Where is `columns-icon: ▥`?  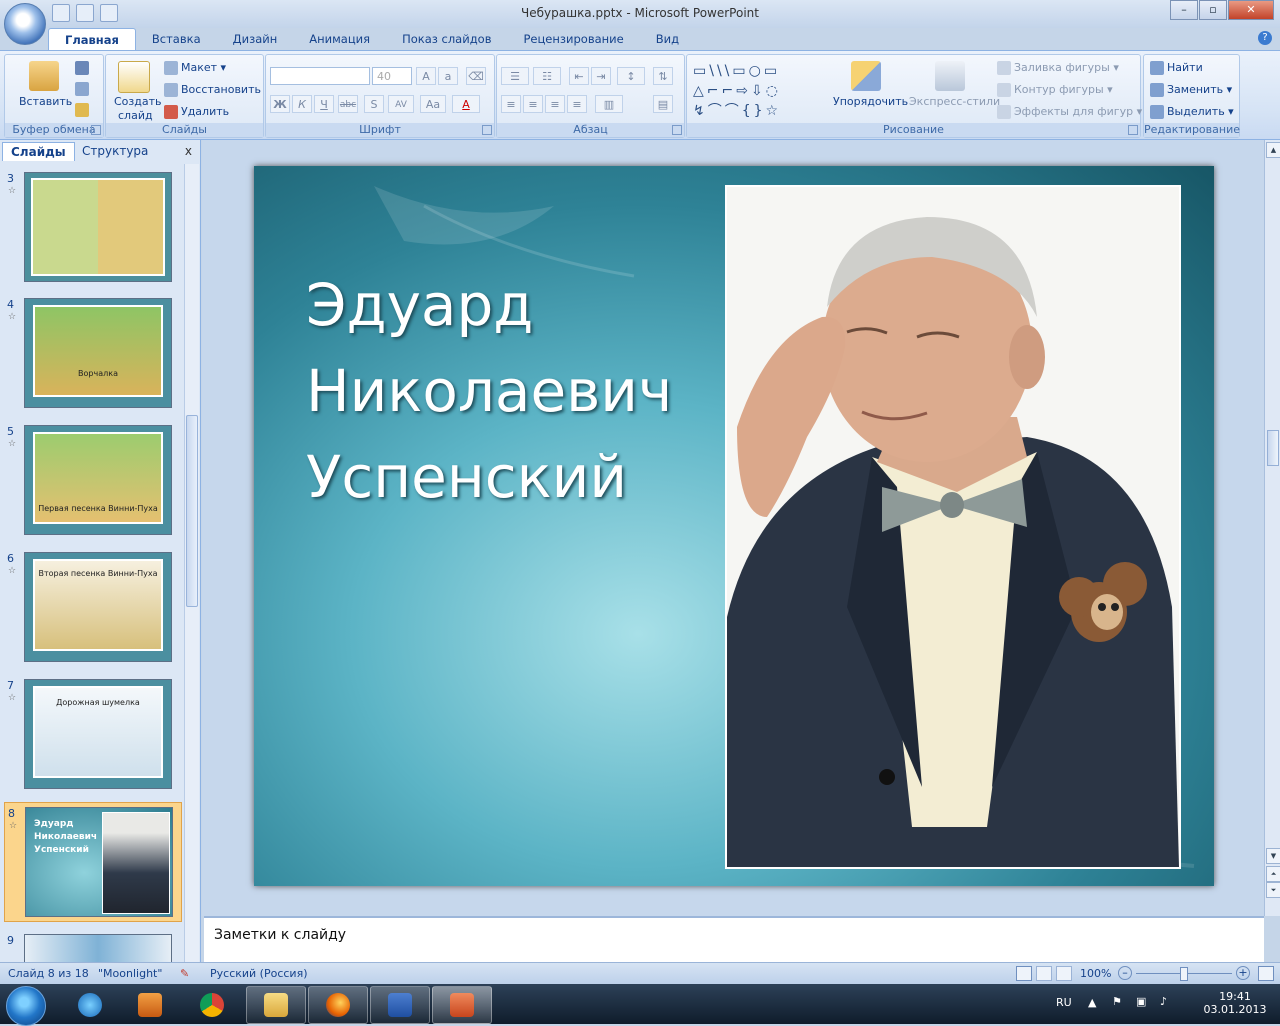
columns-icon: ▥ is located at coordinates (609, 104).